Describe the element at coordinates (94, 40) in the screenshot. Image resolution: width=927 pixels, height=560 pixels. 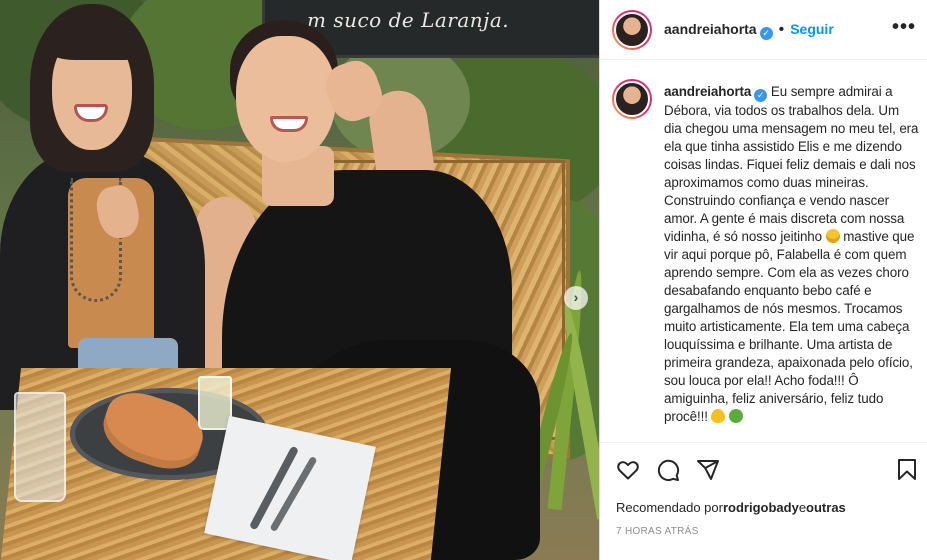
I see `person-bangs` at that location.